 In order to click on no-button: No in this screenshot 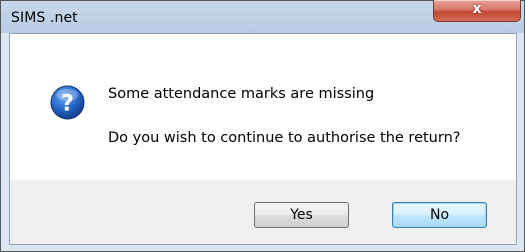, I will do `click(439, 215)`.